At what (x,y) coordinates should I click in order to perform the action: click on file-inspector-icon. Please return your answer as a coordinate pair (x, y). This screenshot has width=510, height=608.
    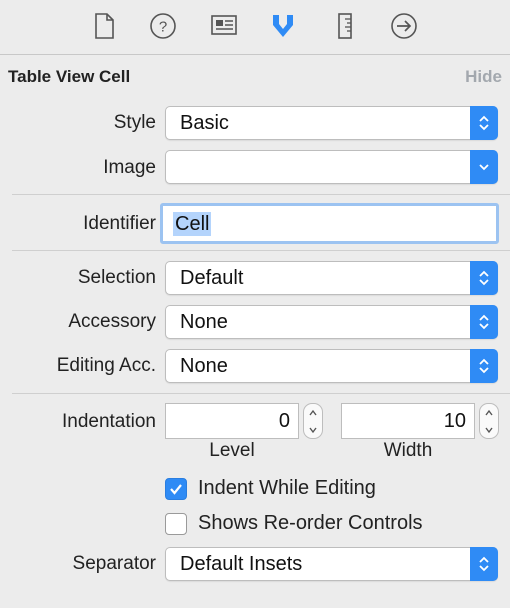
    Looking at the image, I should click on (104, 26).